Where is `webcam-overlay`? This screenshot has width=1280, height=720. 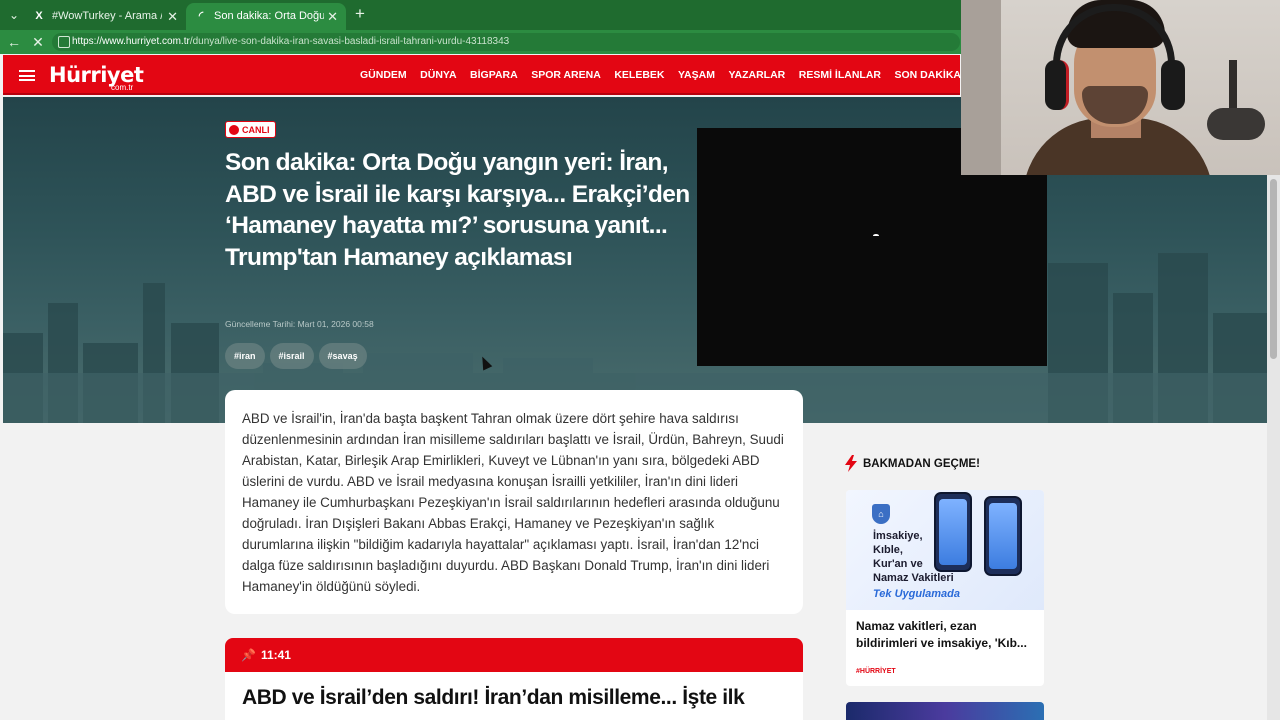 webcam-overlay is located at coordinates (1120, 87).